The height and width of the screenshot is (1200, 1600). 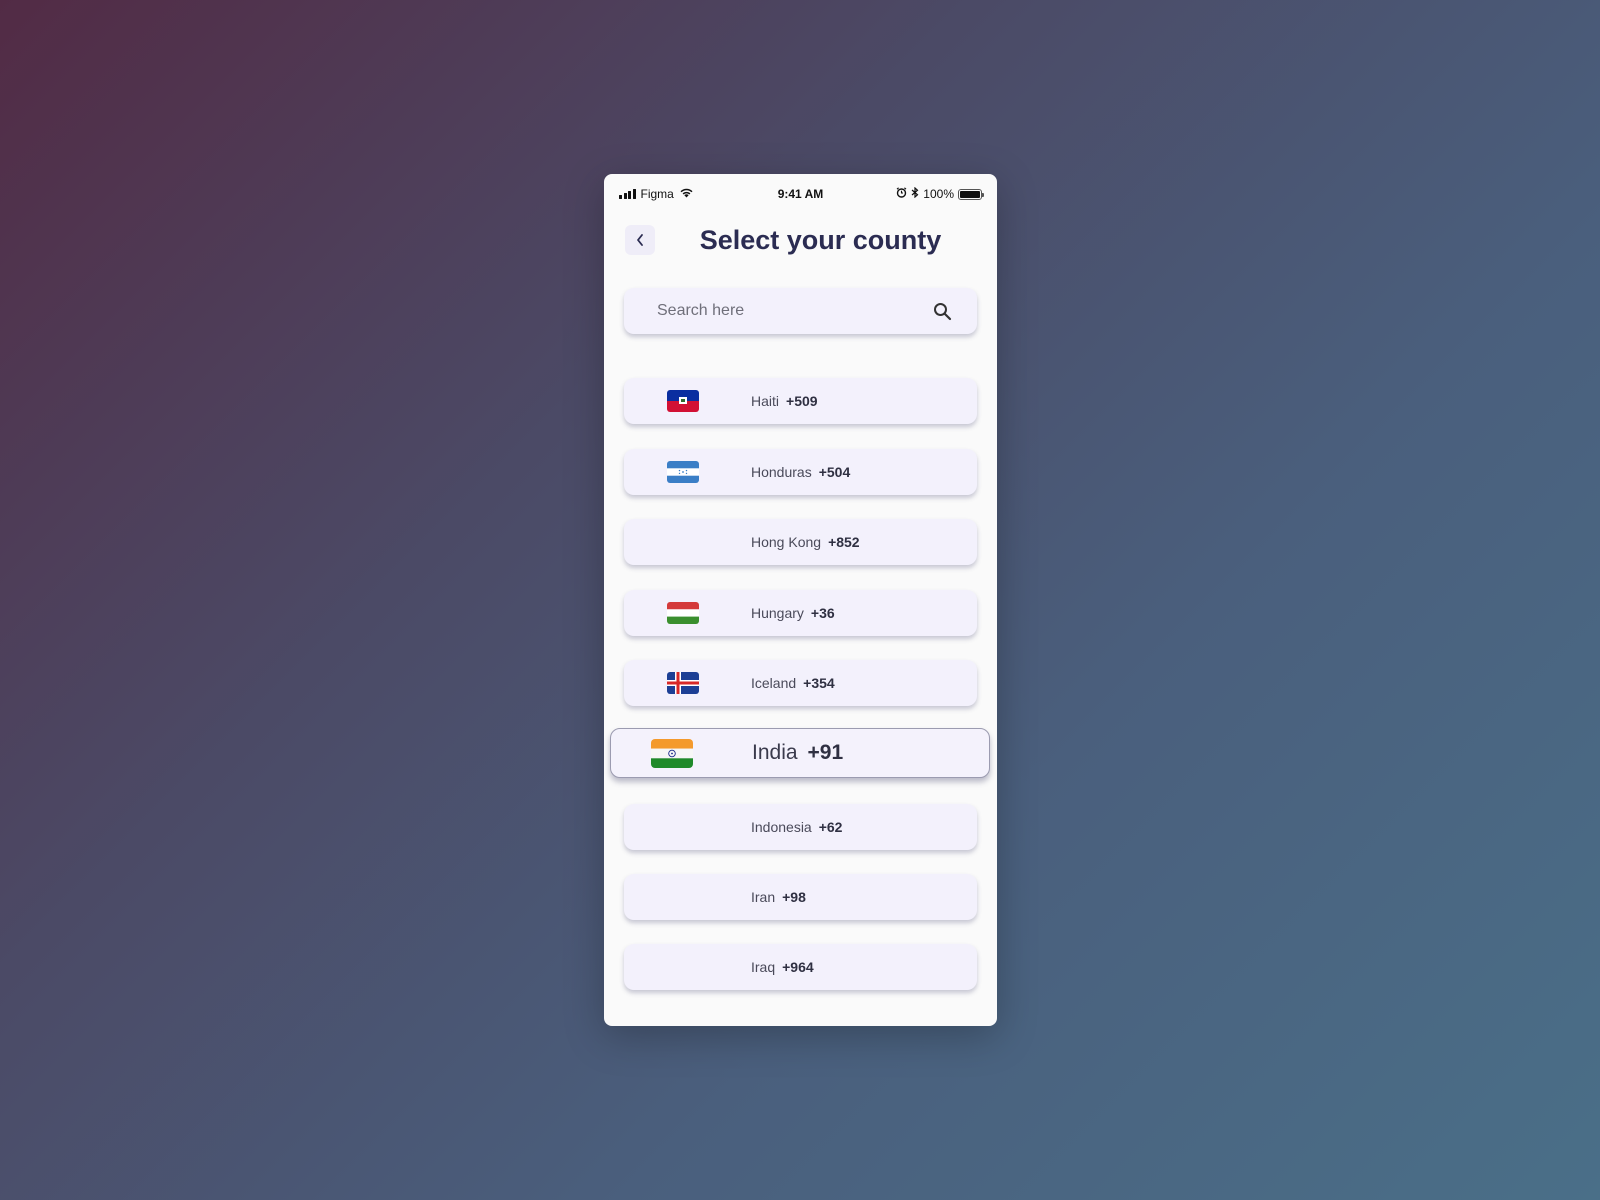 I want to click on flag-honduras-icon, so click(x=683, y=472).